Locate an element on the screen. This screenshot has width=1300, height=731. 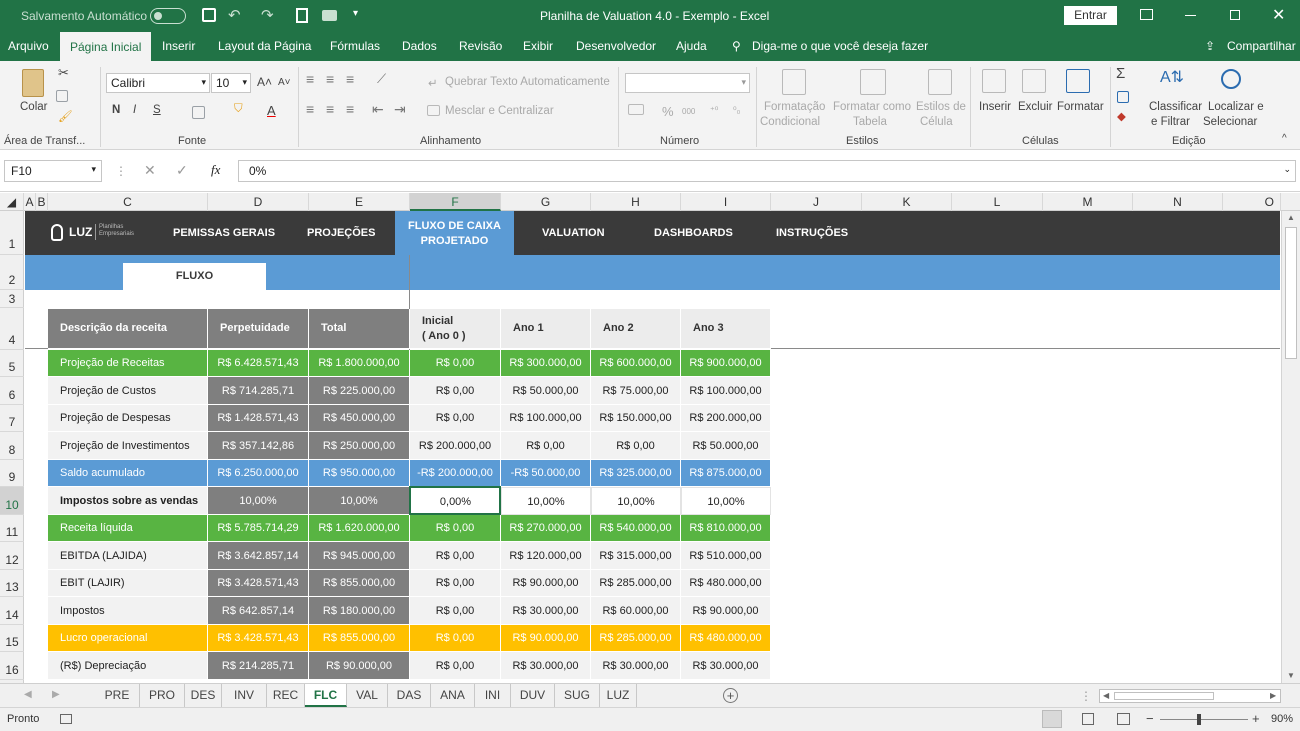
table-cell: R$ 300.000,00 is located at coordinates (546, 363).